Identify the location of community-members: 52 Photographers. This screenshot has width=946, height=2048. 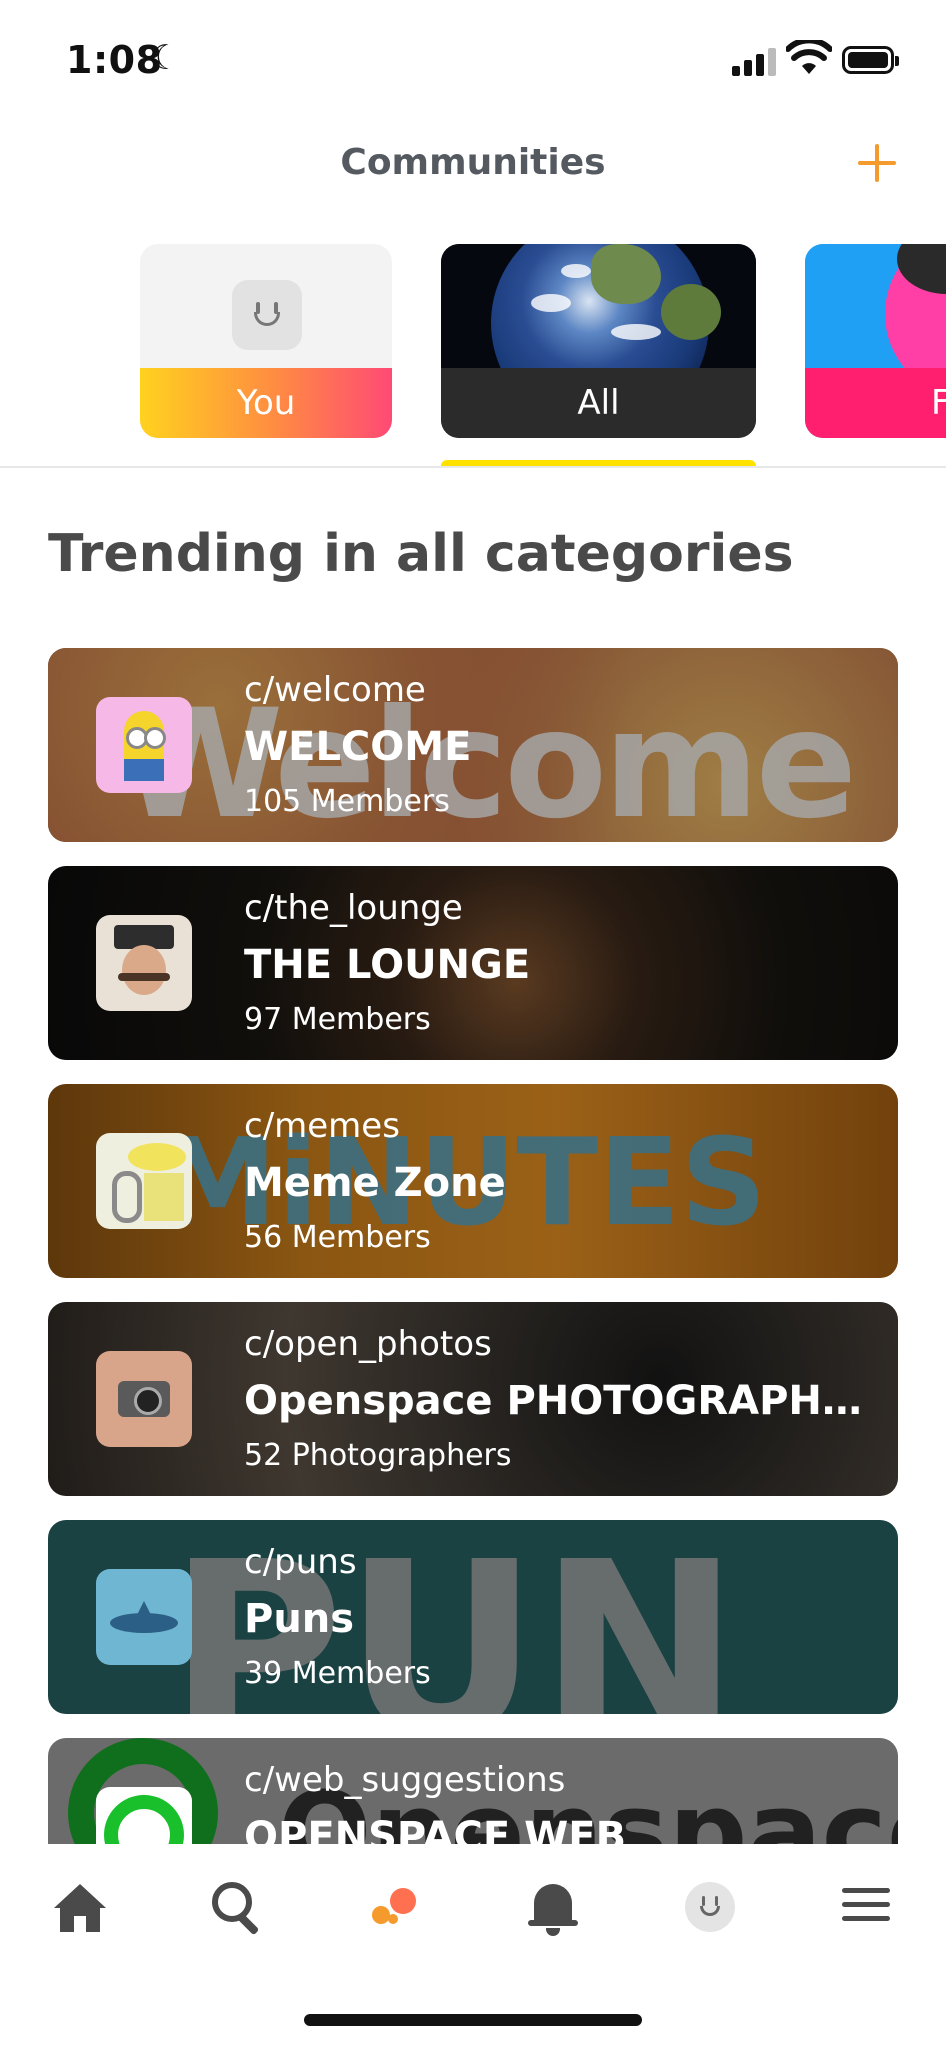
(378, 1455).